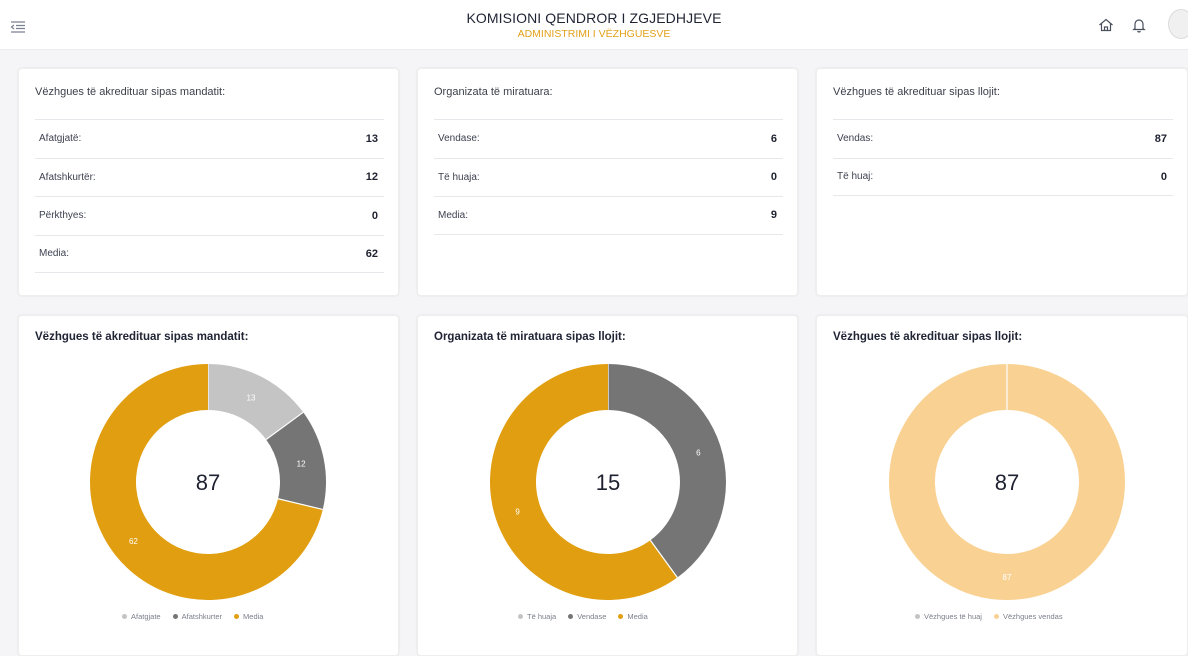 This screenshot has height=656, width=1188. I want to click on list-item: Vendas: 87, so click(1003, 138).